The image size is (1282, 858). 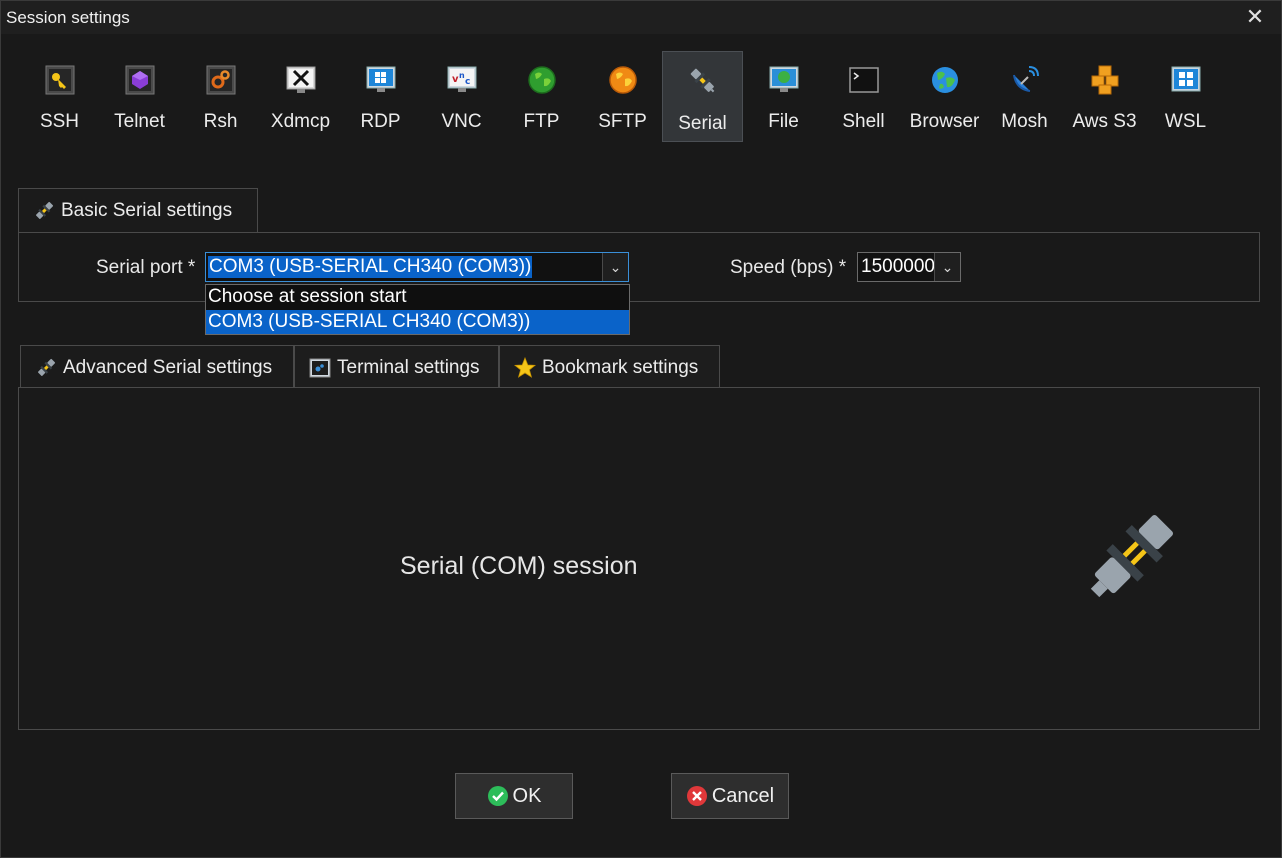 I want to click on protocol-mosh: Mosh, so click(x=1024, y=96).